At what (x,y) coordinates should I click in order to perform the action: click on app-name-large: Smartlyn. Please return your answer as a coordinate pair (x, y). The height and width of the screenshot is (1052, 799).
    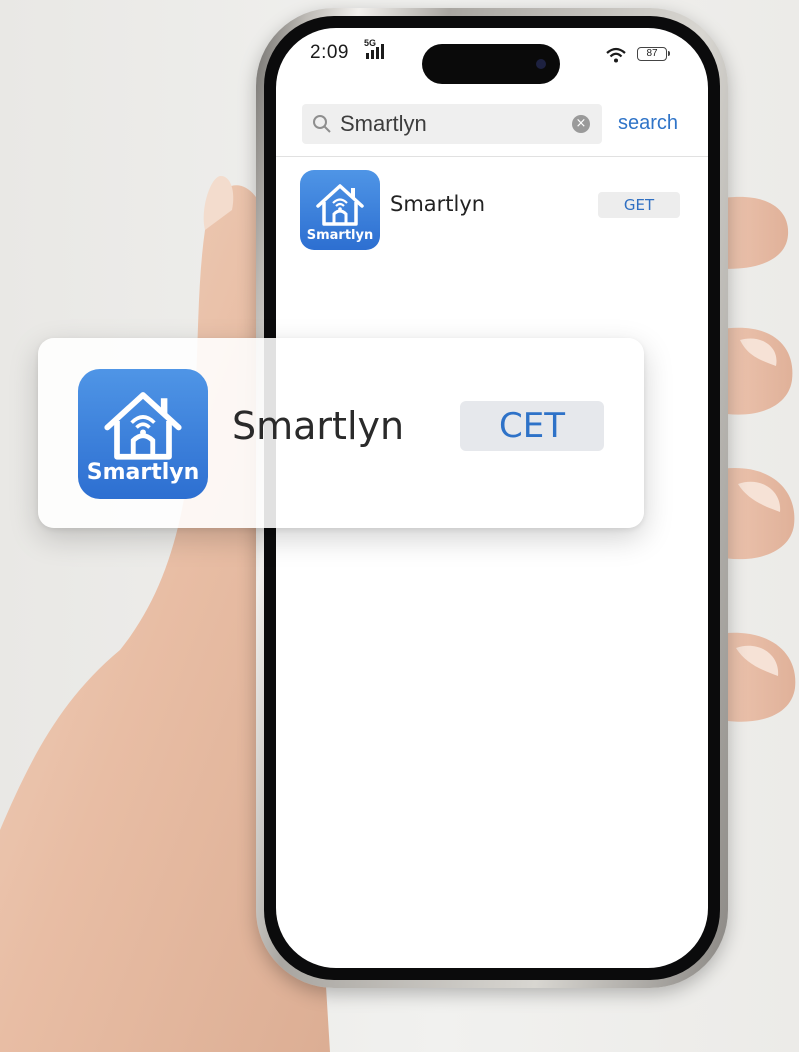
    Looking at the image, I should click on (318, 426).